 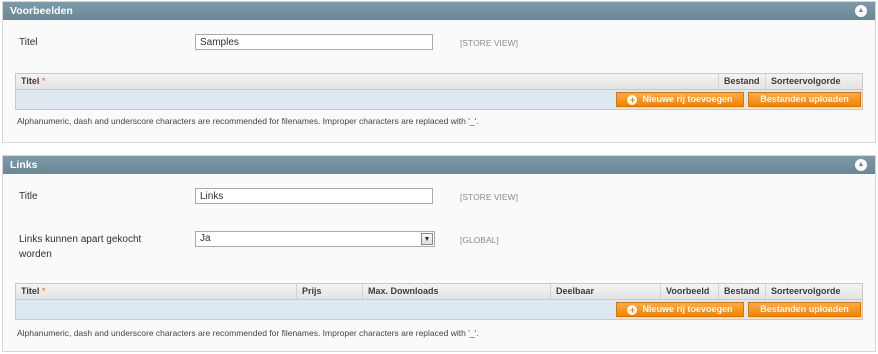 What do you see at coordinates (28, 196) in the screenshot?
I see `links-title-label: Title` at bounding box center [28, 196].